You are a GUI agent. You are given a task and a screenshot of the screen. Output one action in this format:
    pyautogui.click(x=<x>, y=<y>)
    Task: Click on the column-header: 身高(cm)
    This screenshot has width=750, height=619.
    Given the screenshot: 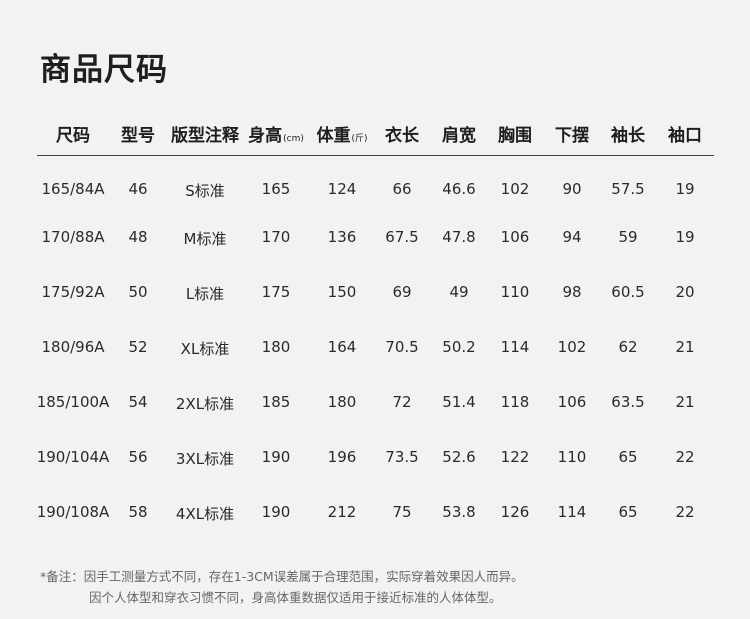 What is the action you would take?
    pyautogui.click(x=276, y=133)
    